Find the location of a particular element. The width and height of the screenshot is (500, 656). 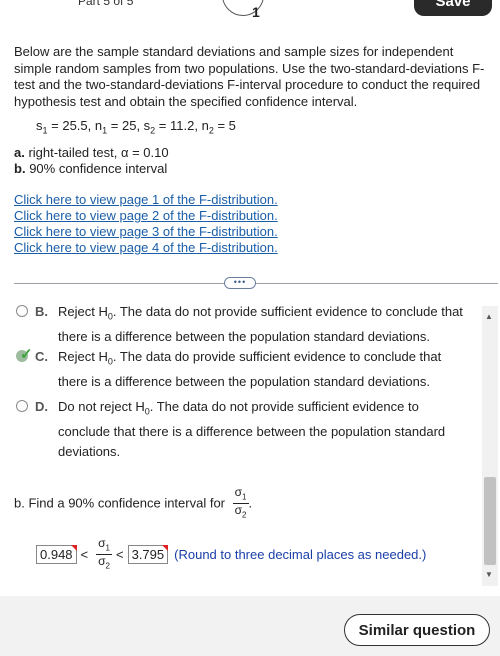

correct-check-icon: ✓ is located at coordinates (26, 354).